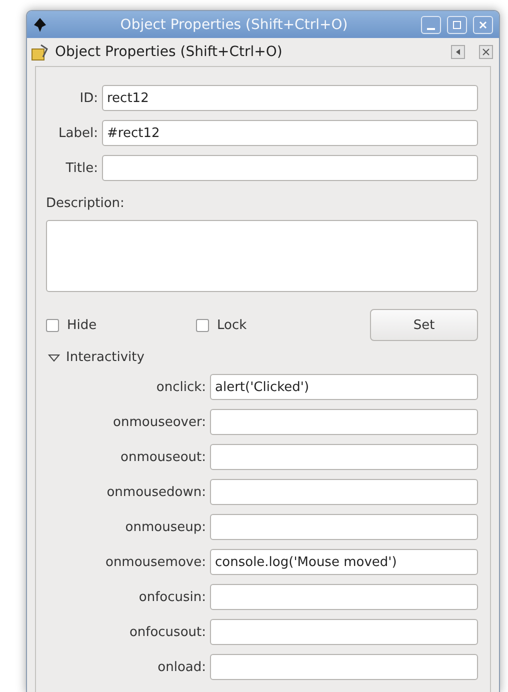 This screenshot has height=692, width=508. I want to click on field-label: Title:, so click(81, 168).